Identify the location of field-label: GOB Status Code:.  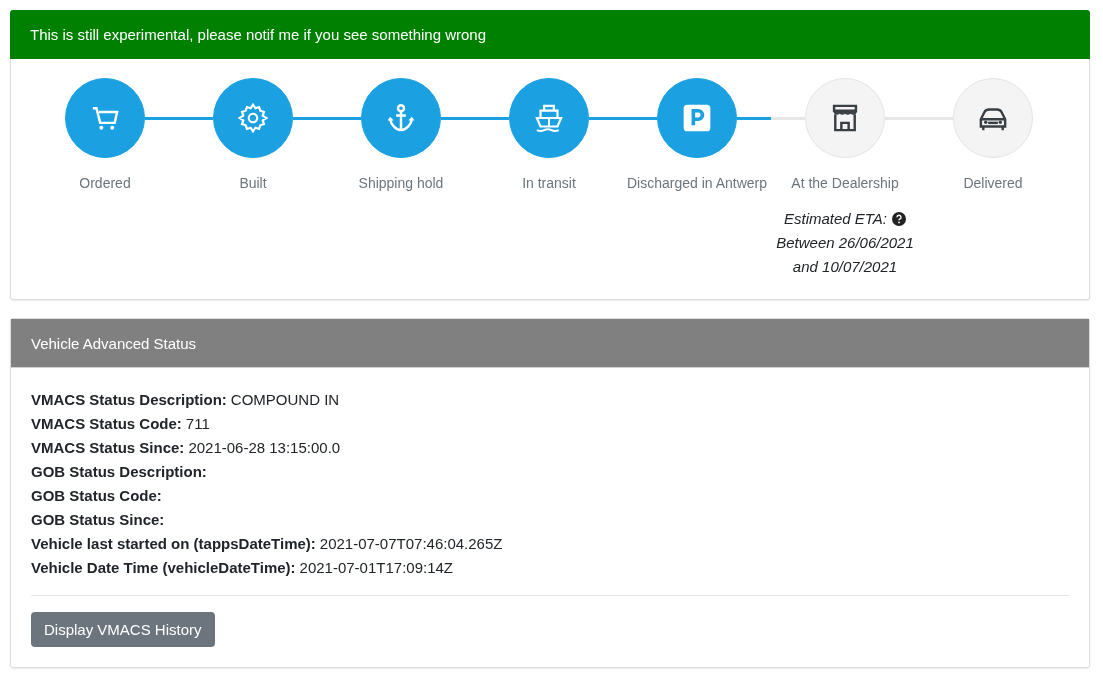
(96, 495).